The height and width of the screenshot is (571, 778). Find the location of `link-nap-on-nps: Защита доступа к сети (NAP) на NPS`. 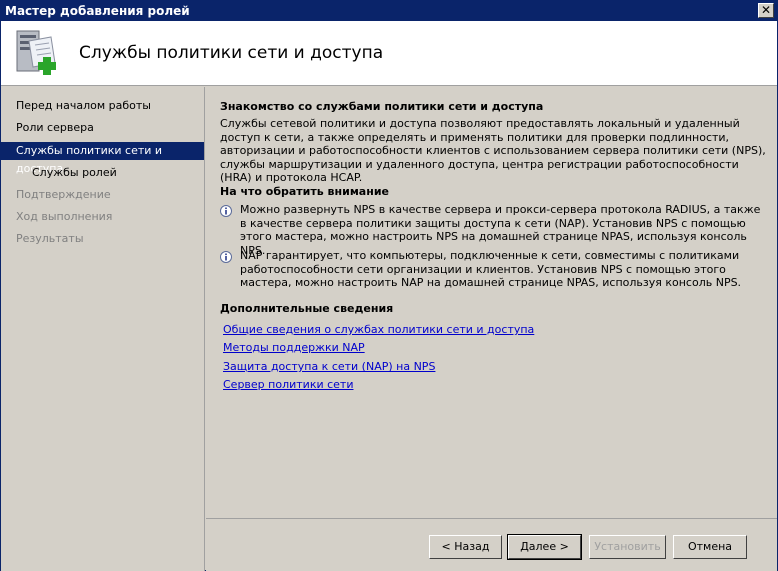

link-nap-on-nps: Защита доступа к сети (NAP) на NPS is located at coordinates (329, 366).